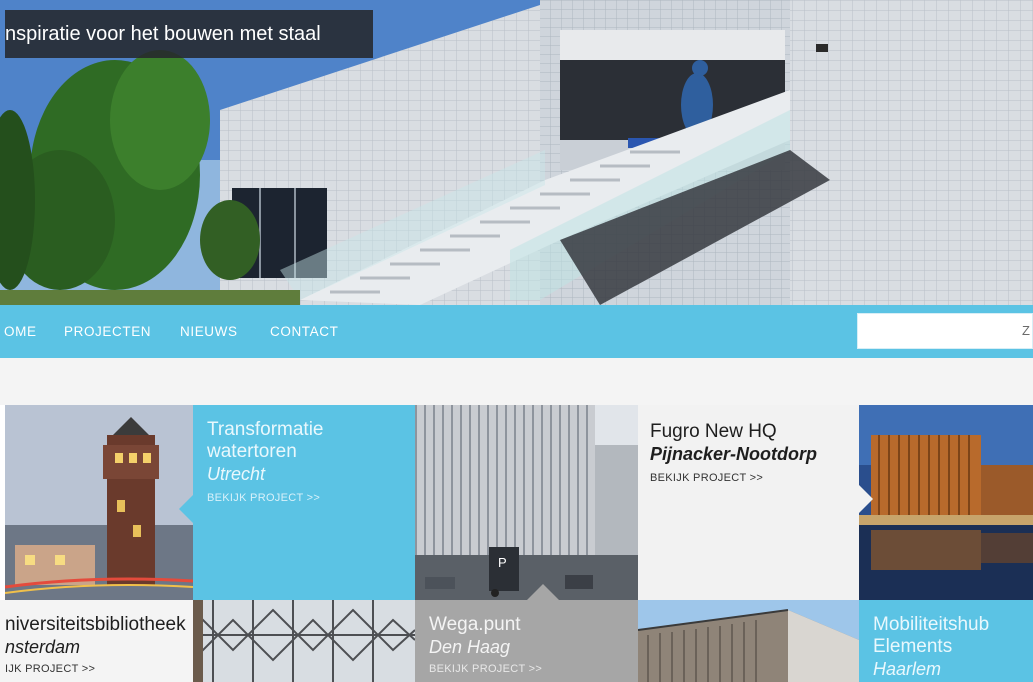 The height and width of the screenshot is (682, 1033). What do you see at coordinates (931, 624) in the screenshot?
I see `project-title-line: Mobiliteitshub` at bounding box center [931, 624].